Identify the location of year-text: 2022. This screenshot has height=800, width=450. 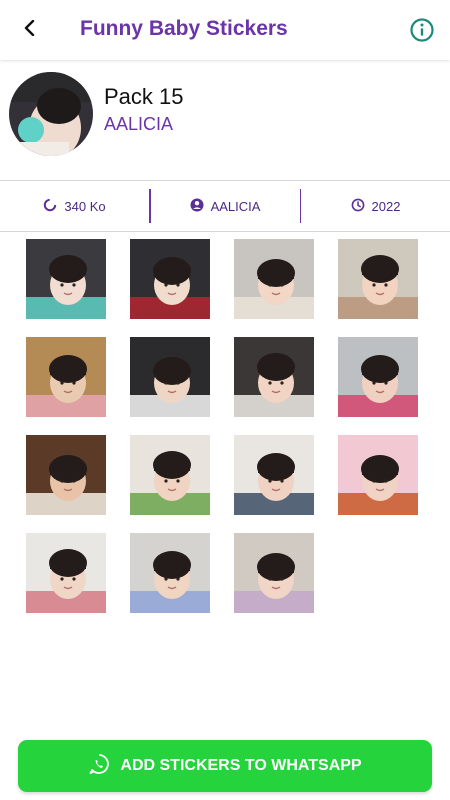
(386, 206).